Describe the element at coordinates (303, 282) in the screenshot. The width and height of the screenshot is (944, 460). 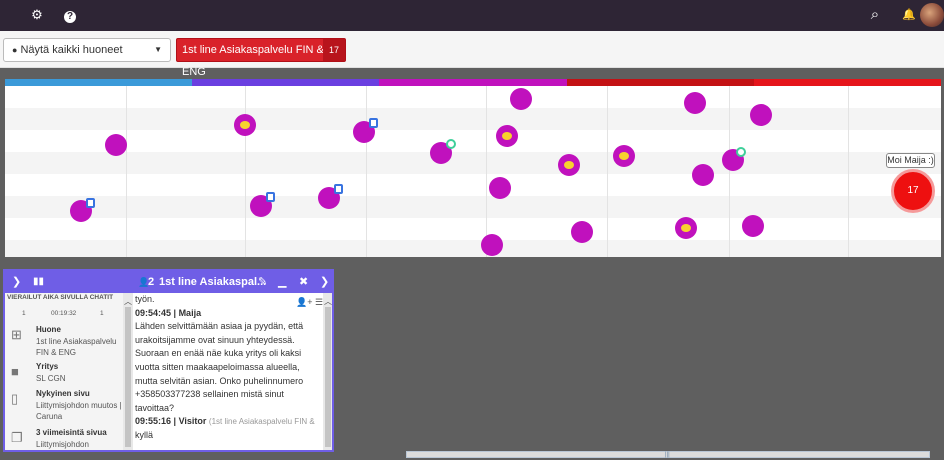
I see `close-icon: ✖` at that location.